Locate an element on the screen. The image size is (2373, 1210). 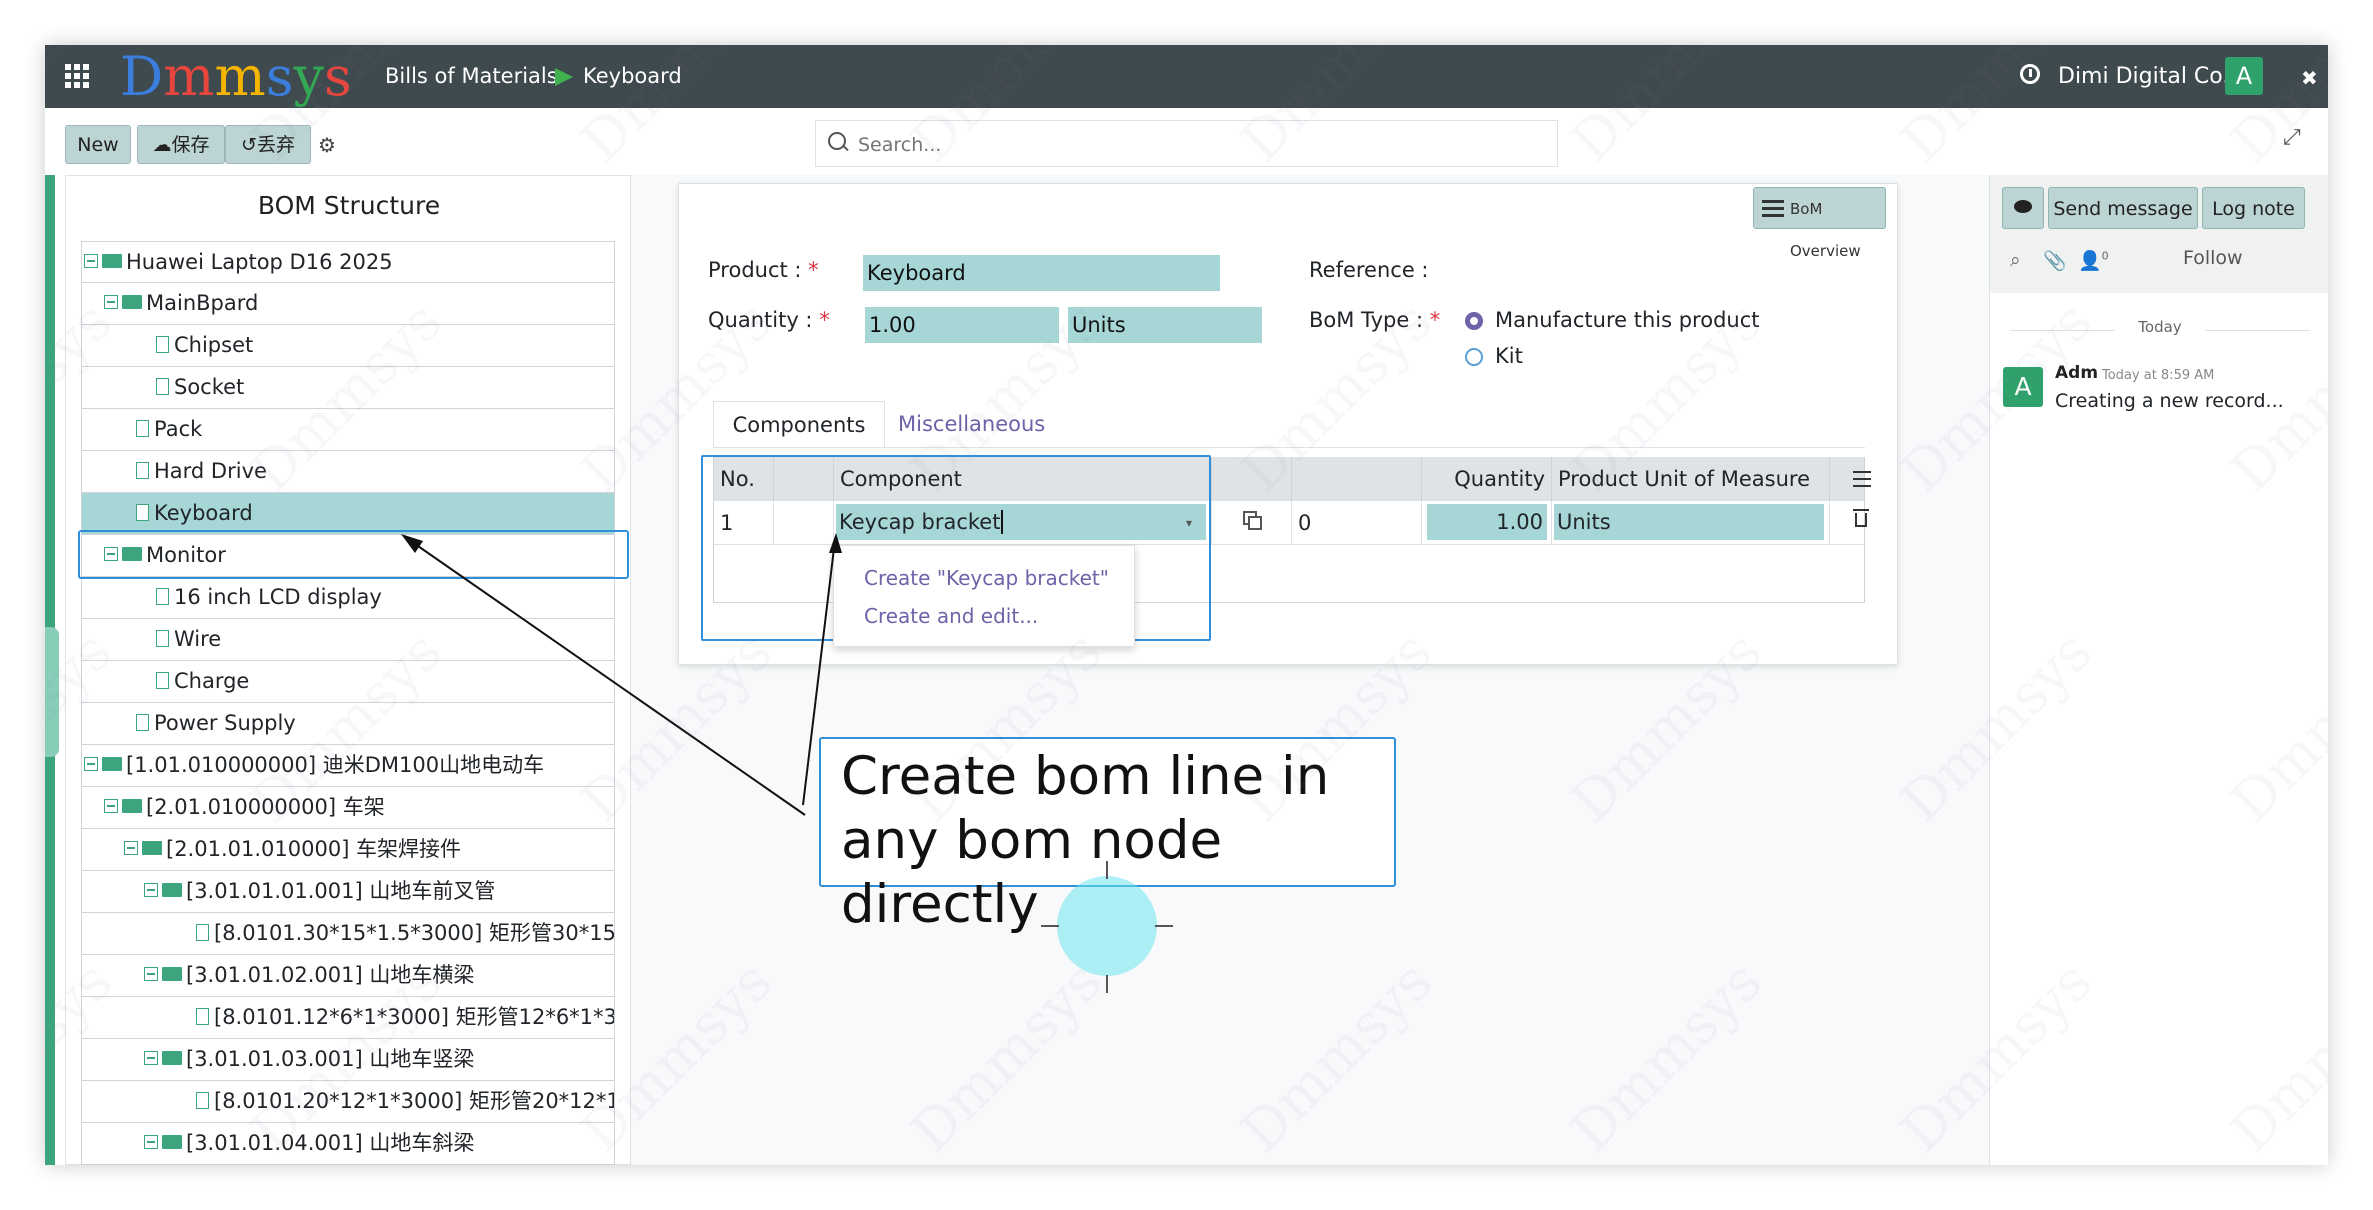
message-author: Adm is located at coordinates (2076, 373).